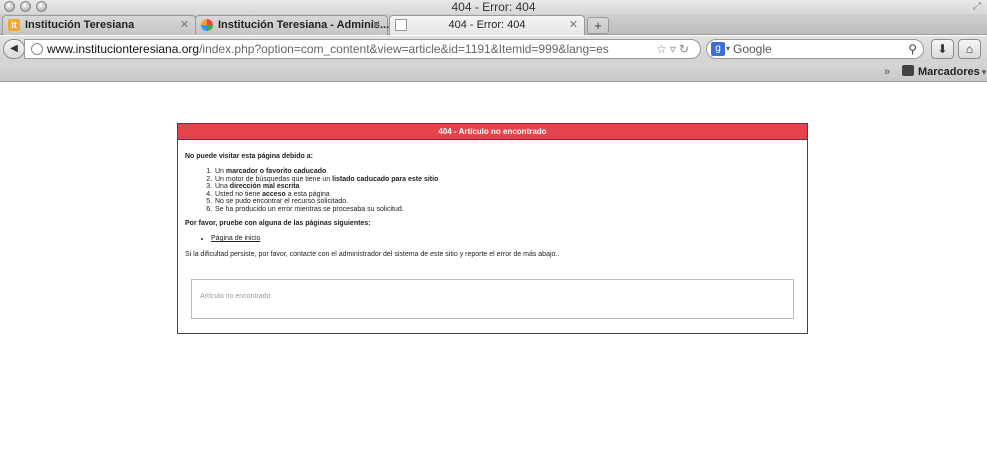  What do you see at coordinates (718, 49) in the screenshot?
I see `google-icon: g` at bounding box center [718, 49].